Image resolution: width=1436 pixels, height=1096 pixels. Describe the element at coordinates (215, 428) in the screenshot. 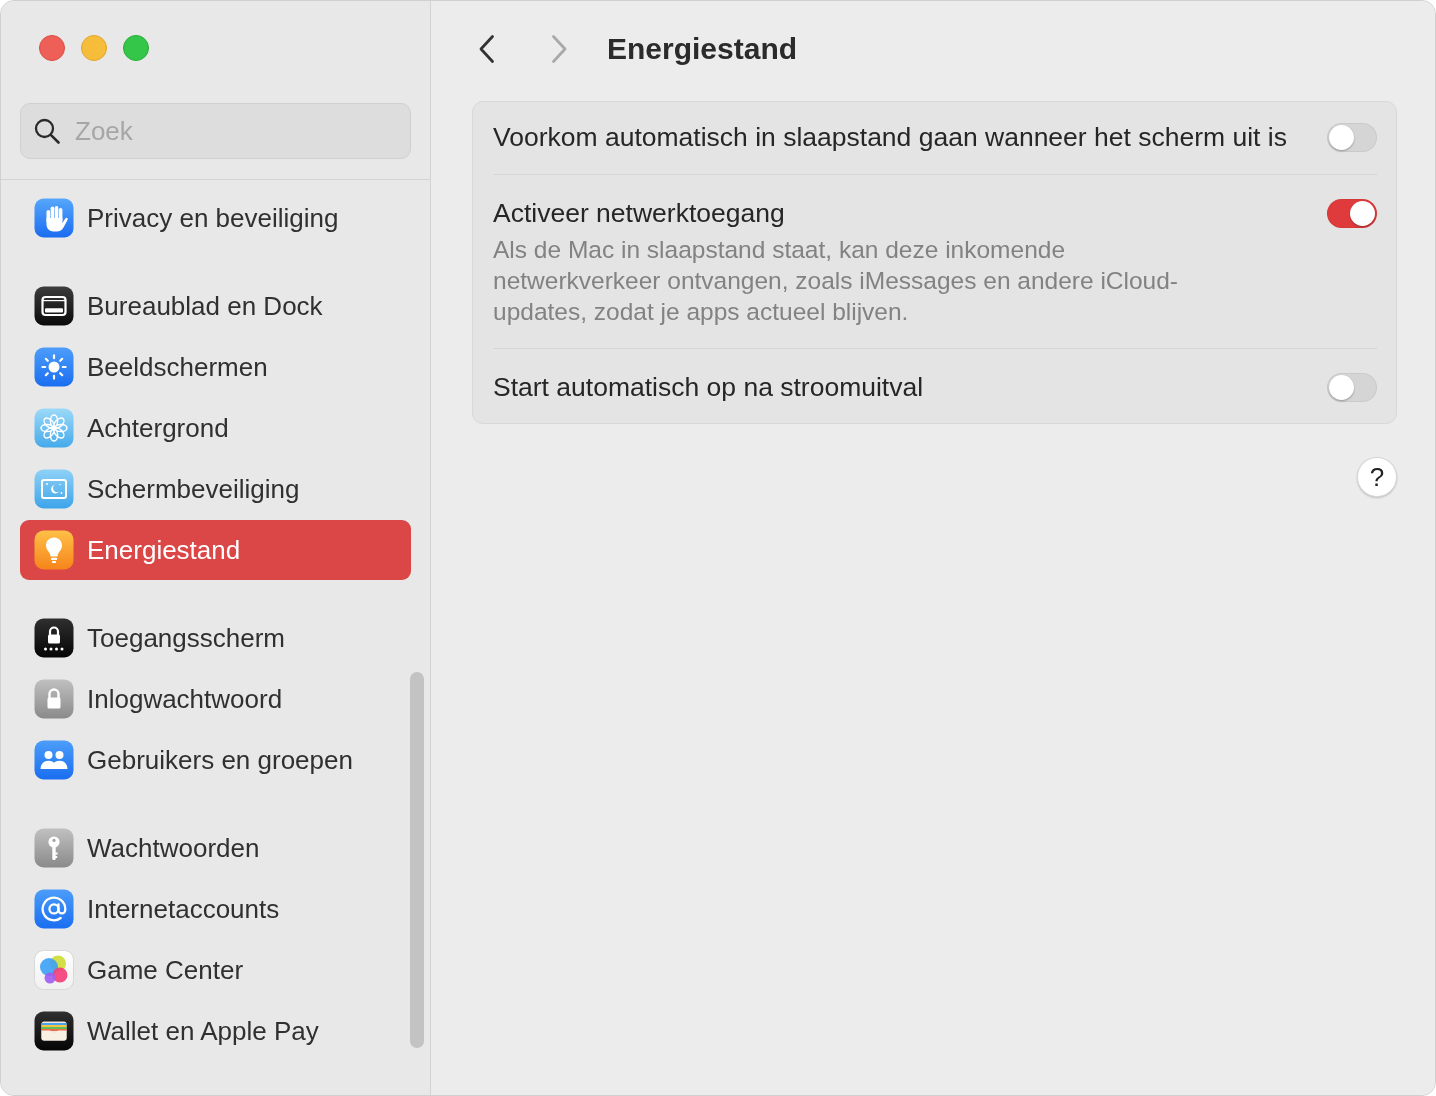

I see `sidebar-item: Achtergrond` at that location.